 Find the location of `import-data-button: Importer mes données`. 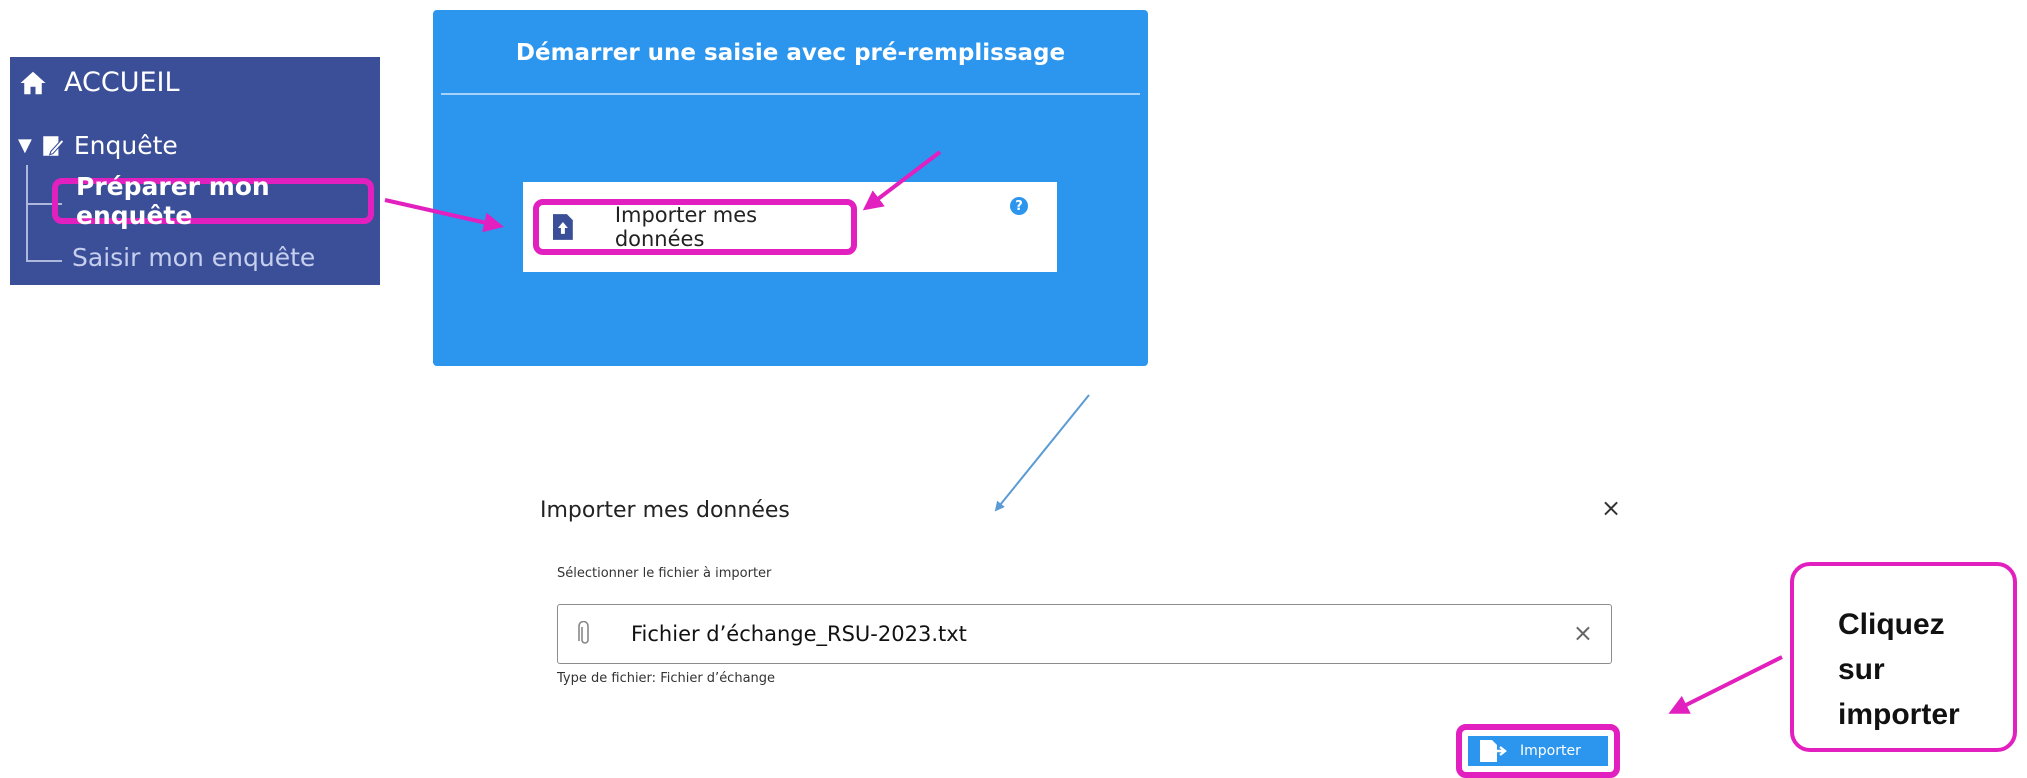

import-data-button: Importer mes données is located at coordinates (695, 227).